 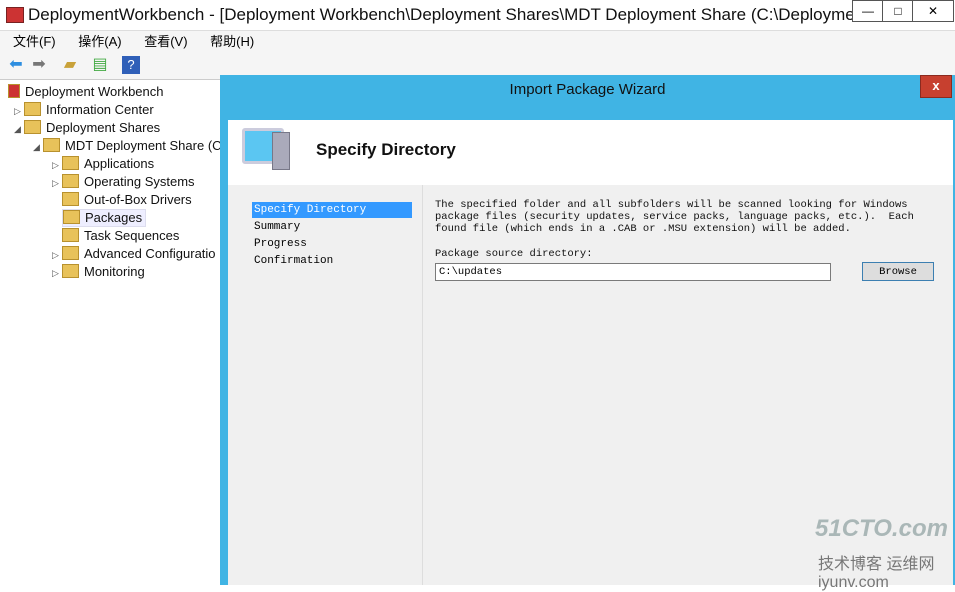 What do you see at coordinates (134, 254) in the screenshot?
I see `tree-item-advanced-configuration: ▷ Advanced Configuratio` at bounding box center [134, 254].